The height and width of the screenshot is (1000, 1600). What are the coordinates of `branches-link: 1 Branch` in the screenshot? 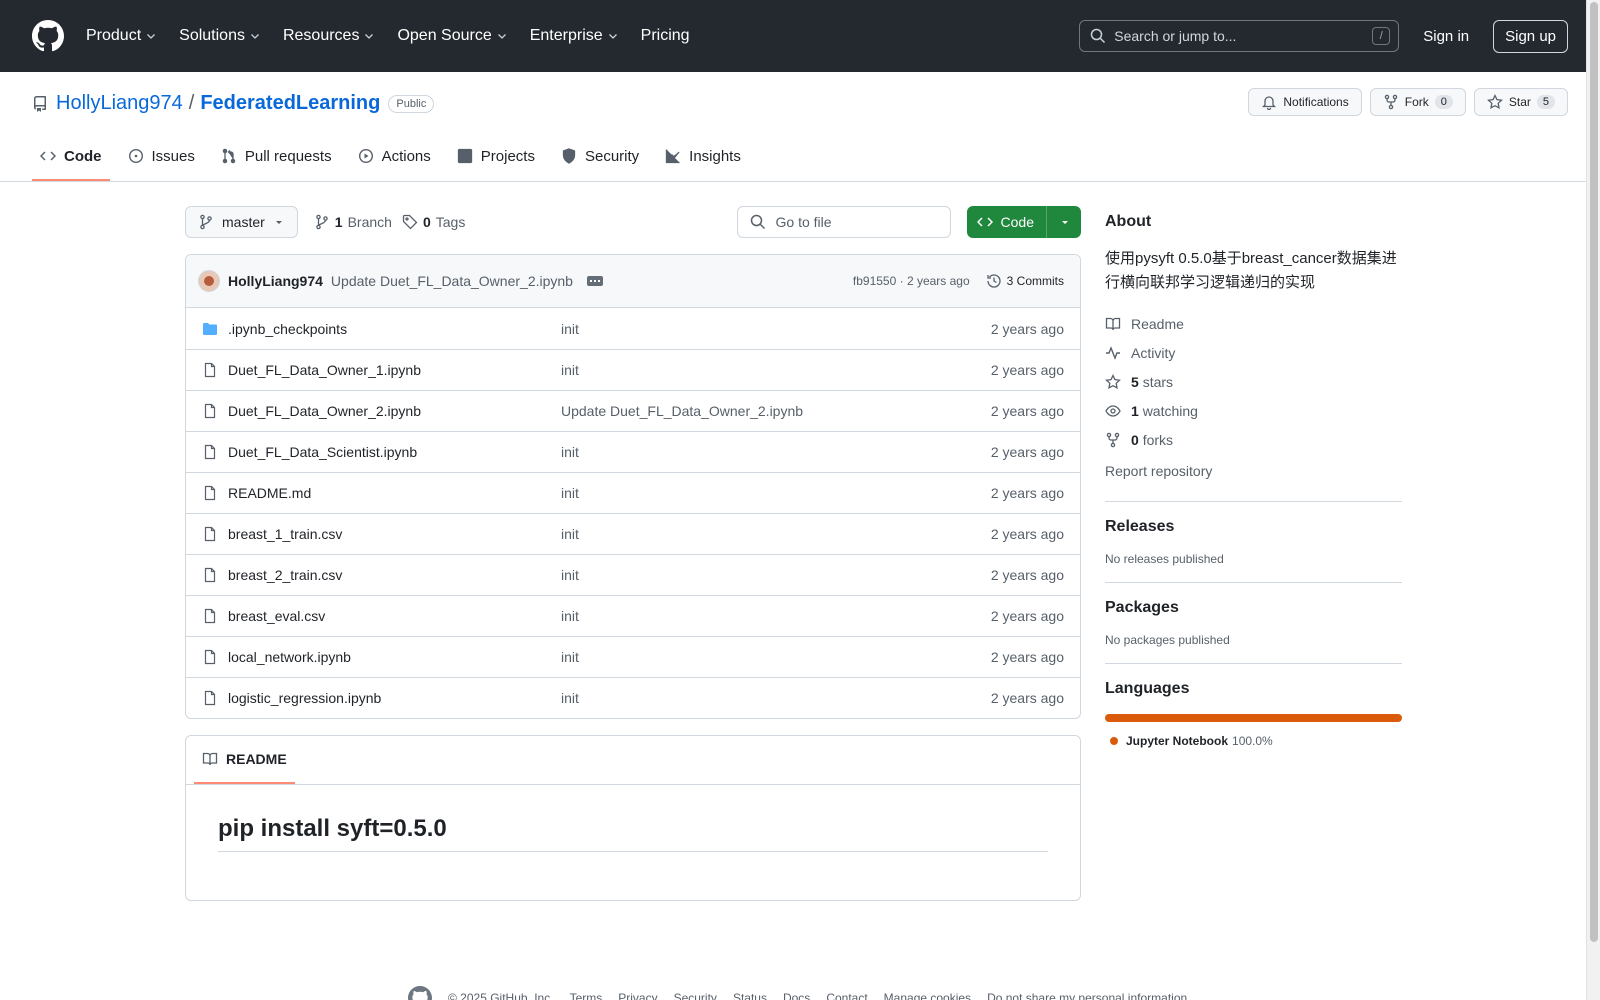 It's located at (353, 222).